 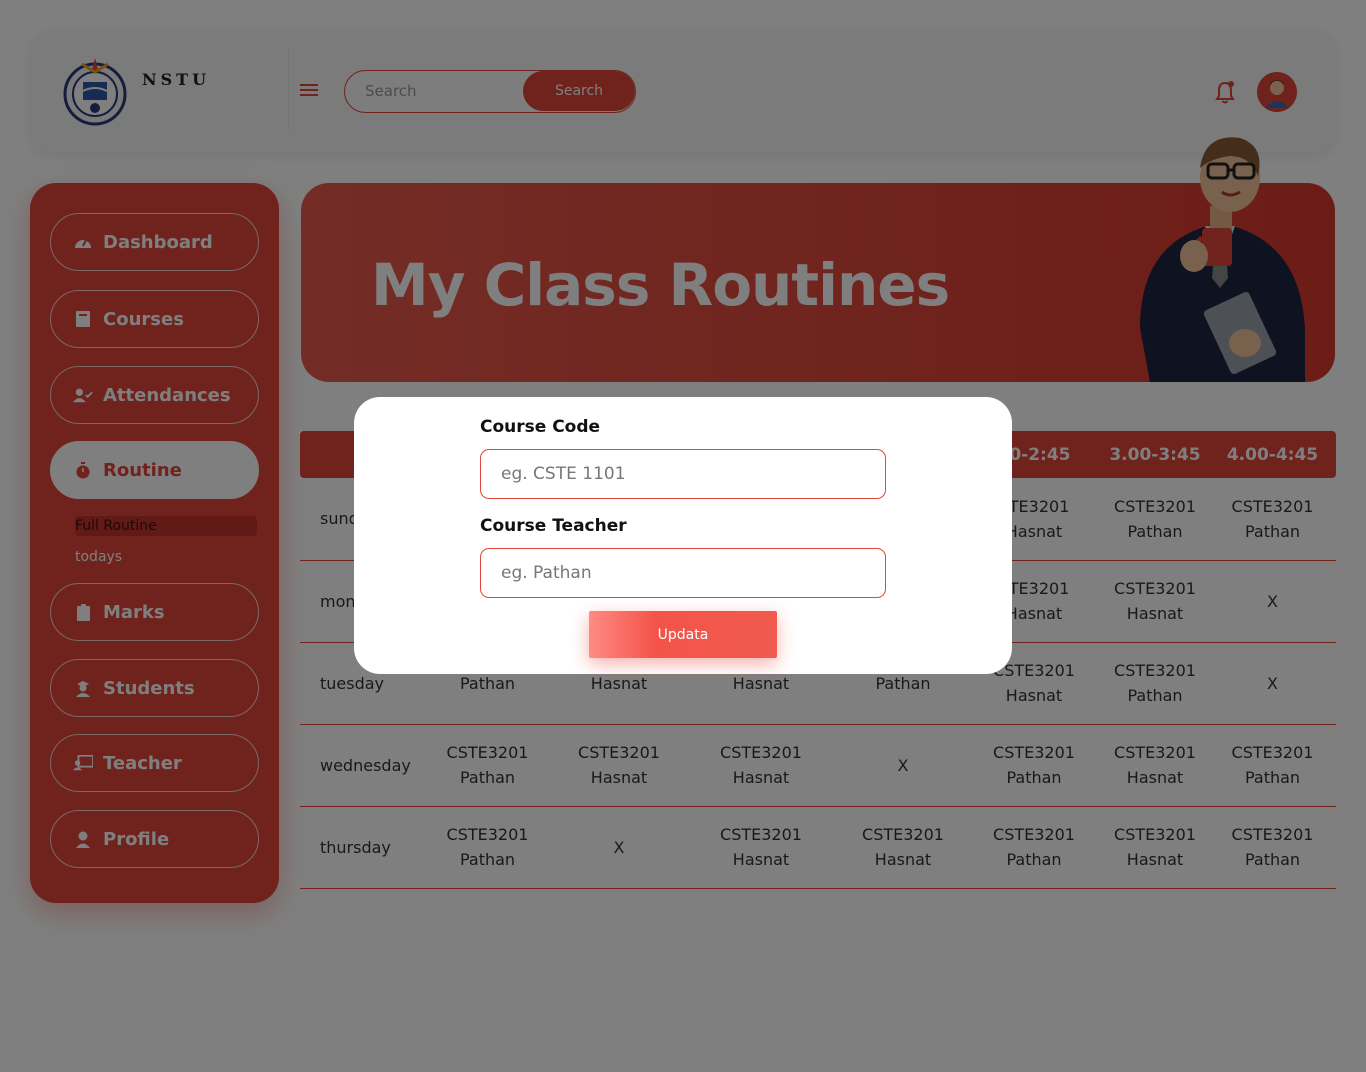 What do you see at coordinates (553, 526) in the screenshot?
I see `course-teacher-label: Course Teacher` at bounding box center [553, 526].